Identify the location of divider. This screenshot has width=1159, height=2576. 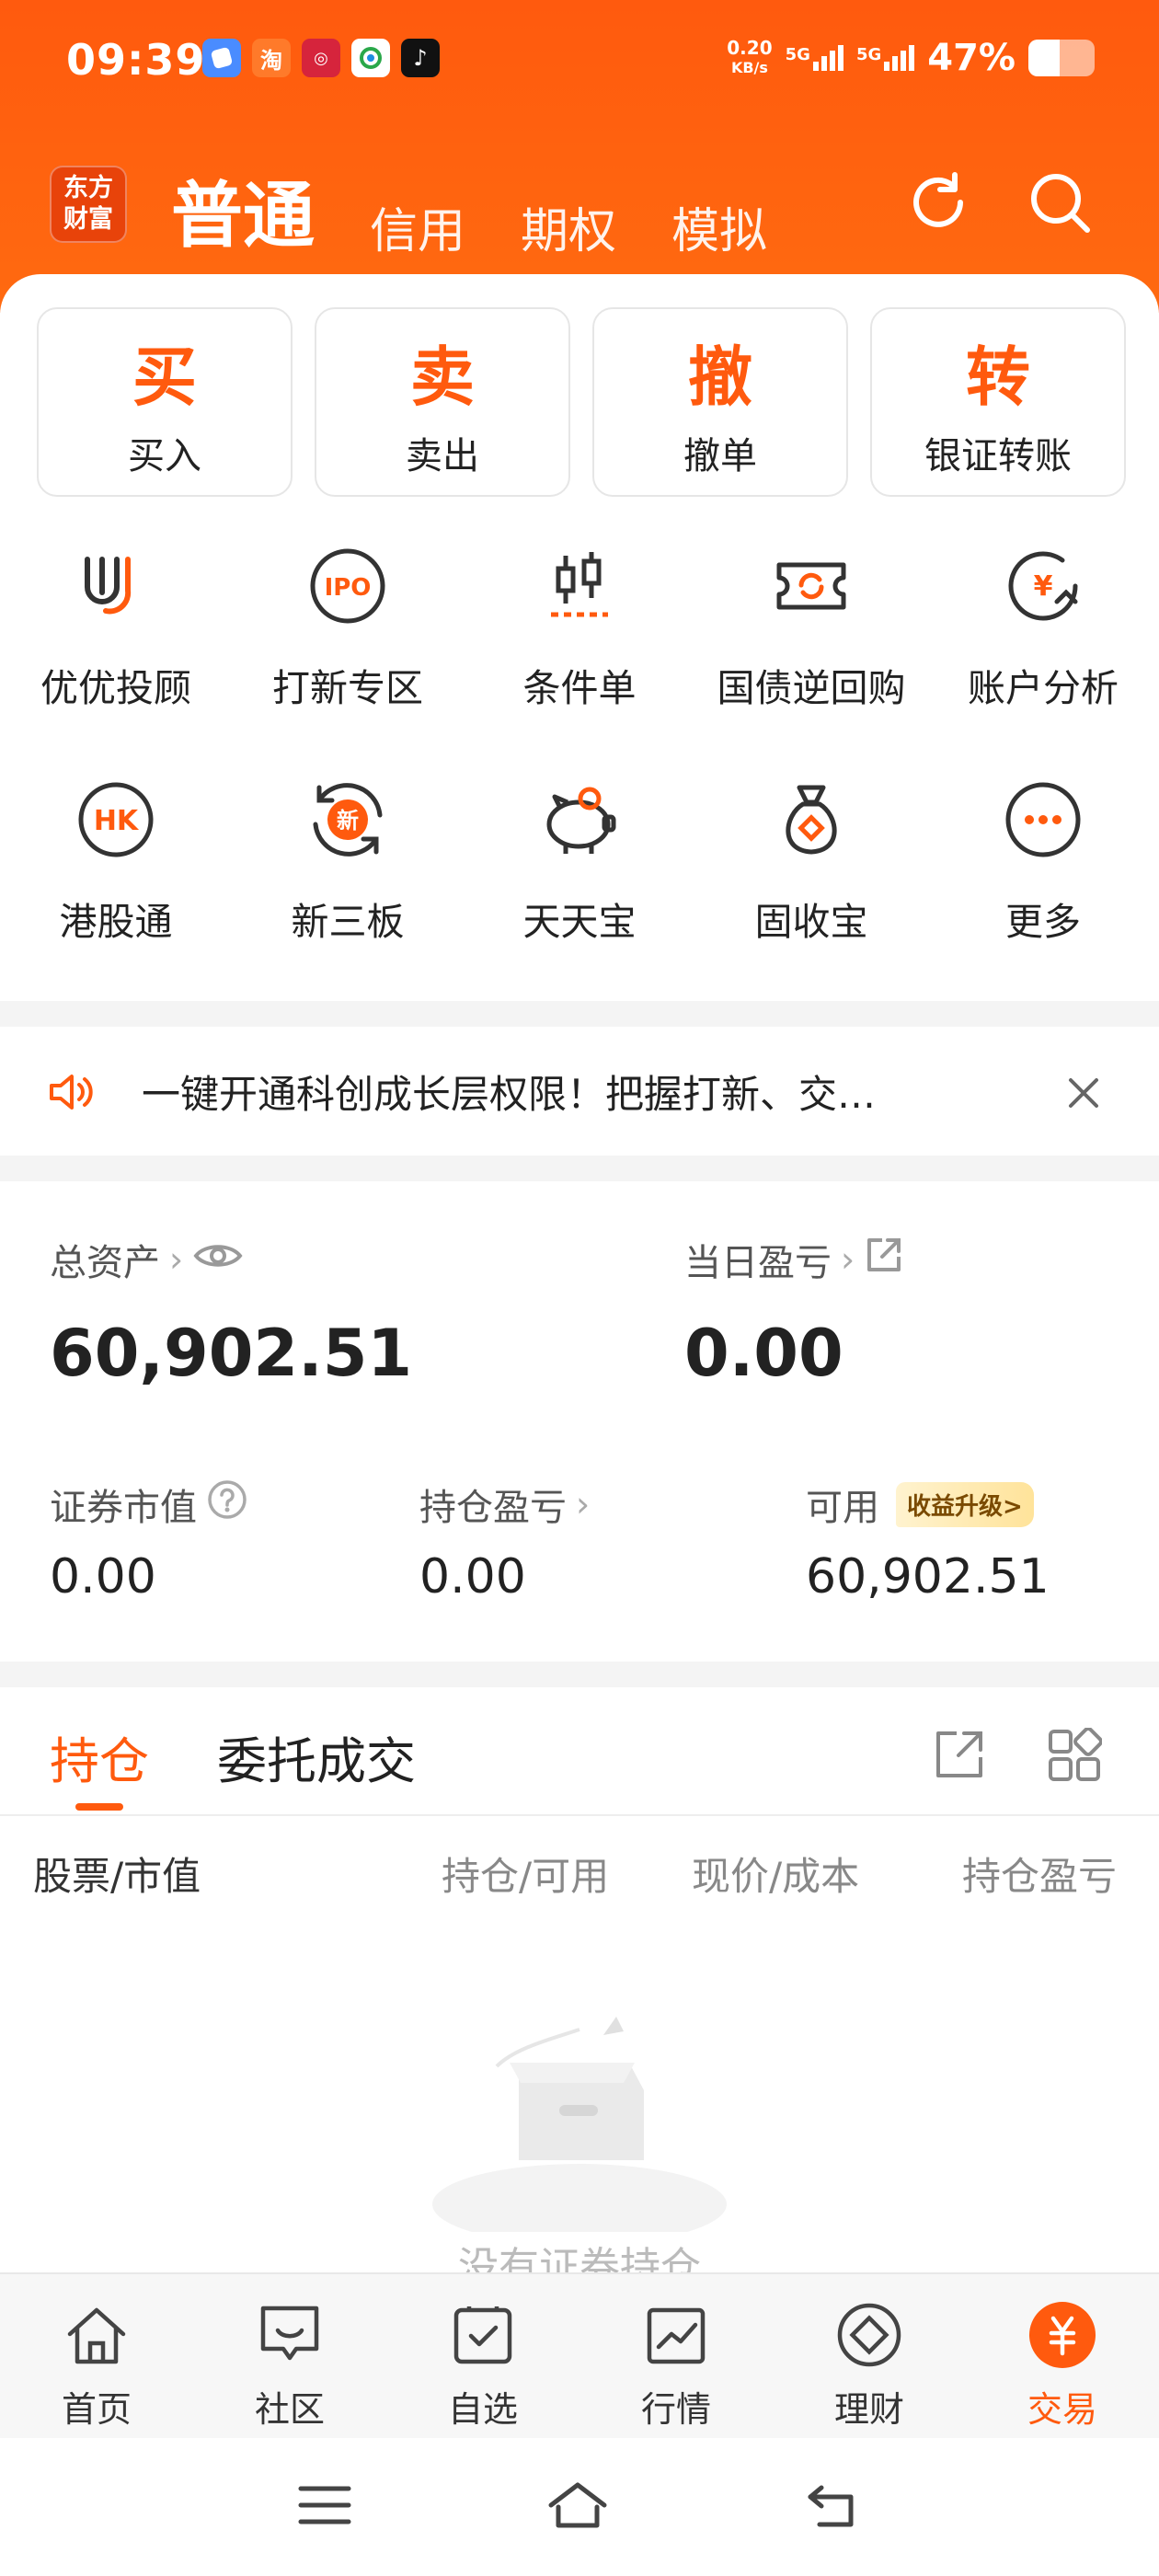
(579, 1815).